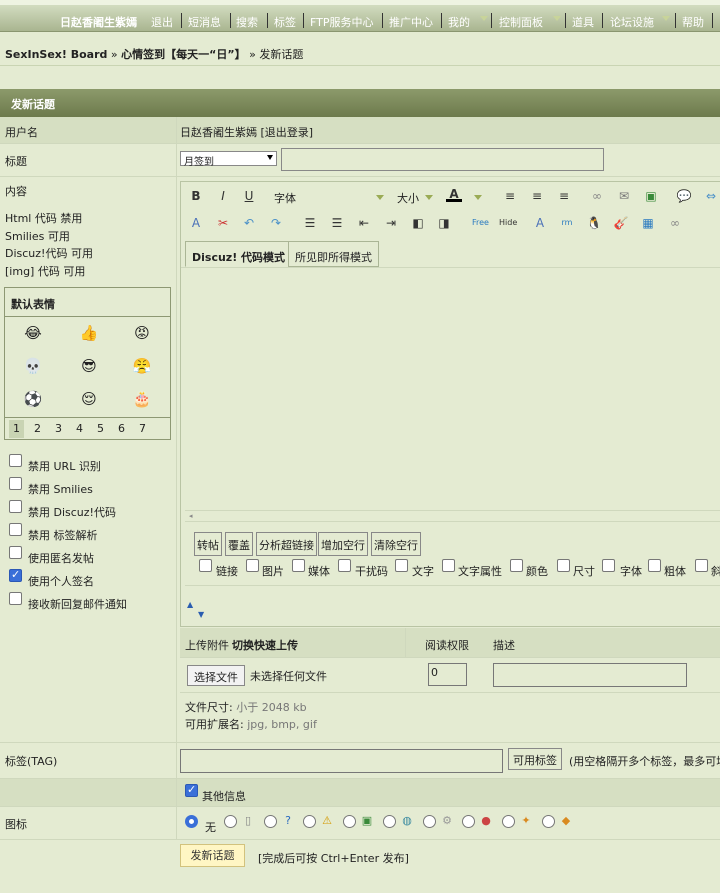 Image resolution: width=720 pixels, height=893 pixels. I want to click on email-notify-checkbox, so click(15, 598).